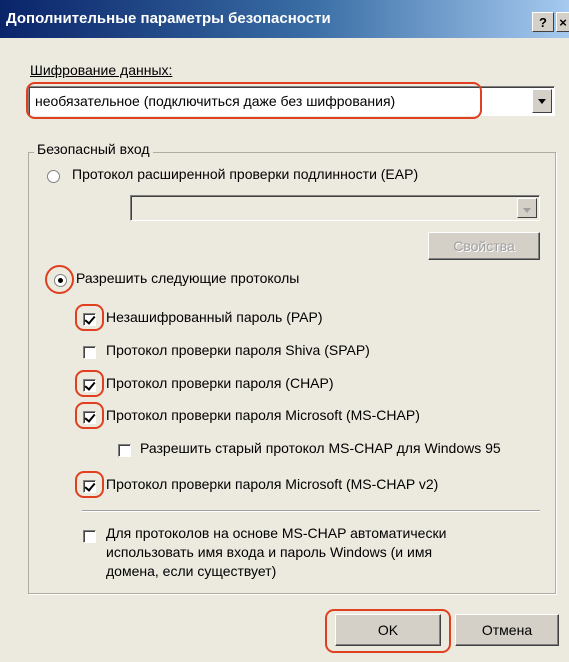 This screenshot has height=662, width=569. I want to click on spap-label: Протокол проверки пароля Shiva (SPAP), so click(238, 350).